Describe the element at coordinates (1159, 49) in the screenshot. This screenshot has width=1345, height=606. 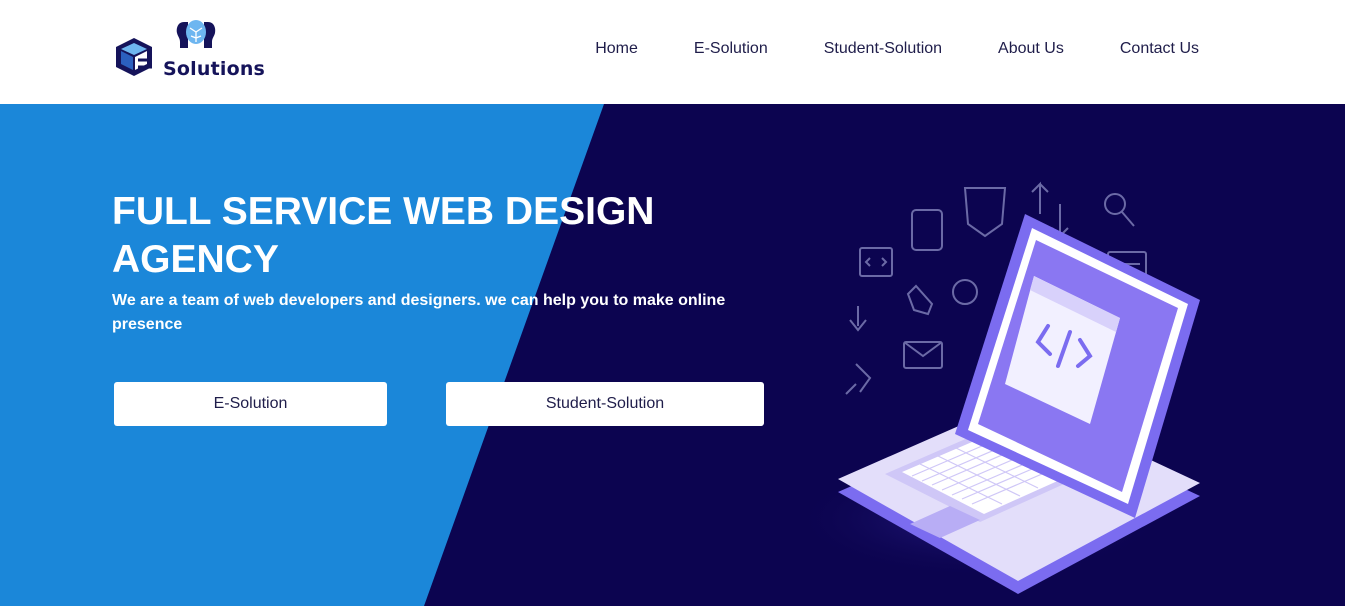
I see `nav-item-contact-us: Contact Us` at that location.